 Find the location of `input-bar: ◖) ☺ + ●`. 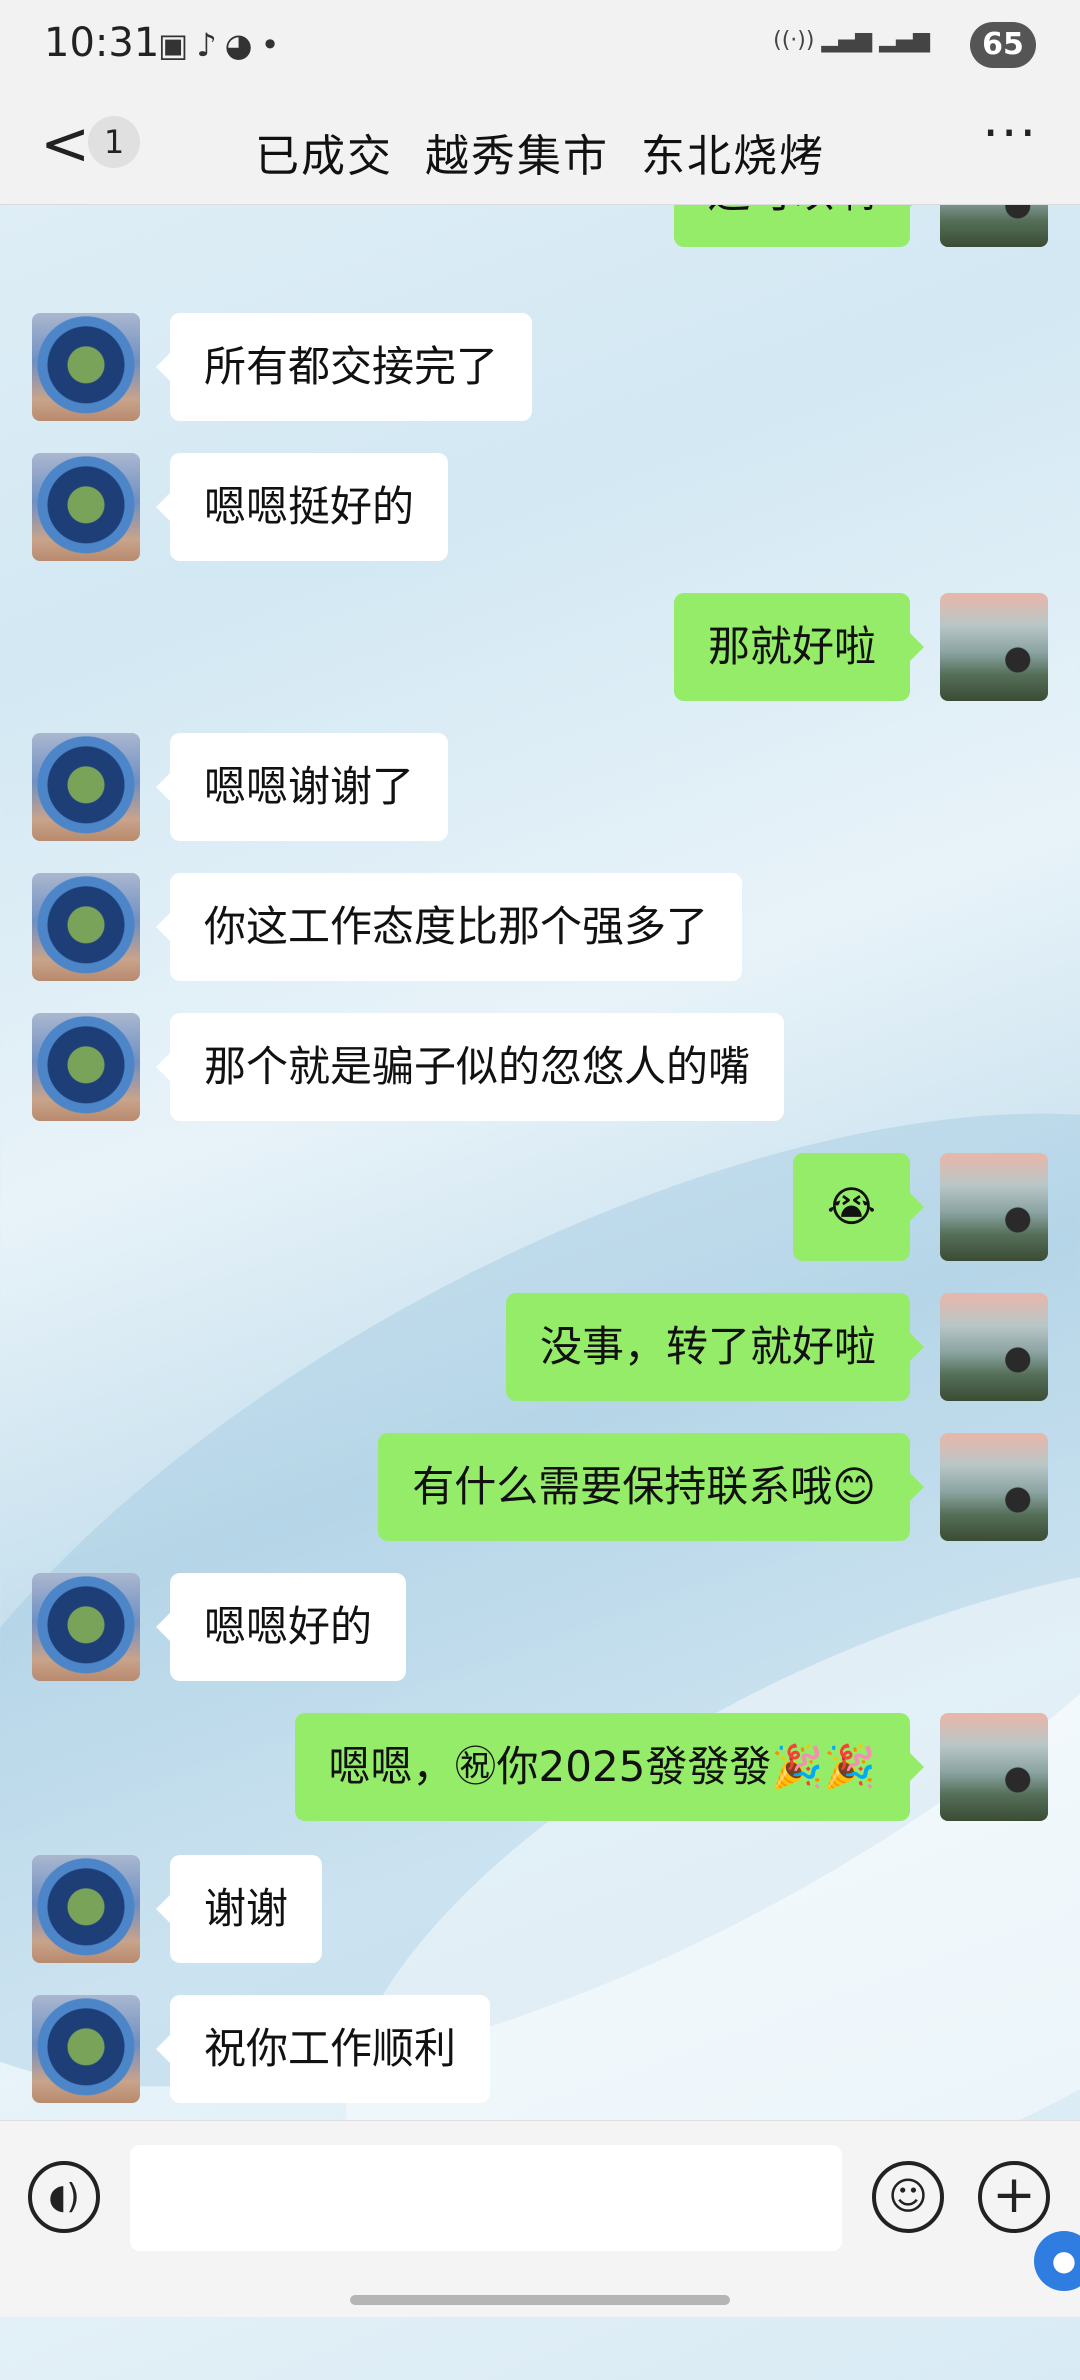

input-bar: ◖) ☺ + ● is located at coordinates (540, 2218).